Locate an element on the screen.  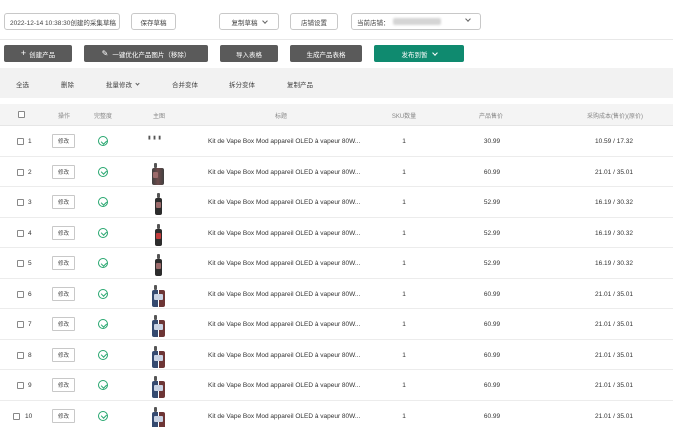
header-completeness: 完整度 is located at coordinates (103, 117).